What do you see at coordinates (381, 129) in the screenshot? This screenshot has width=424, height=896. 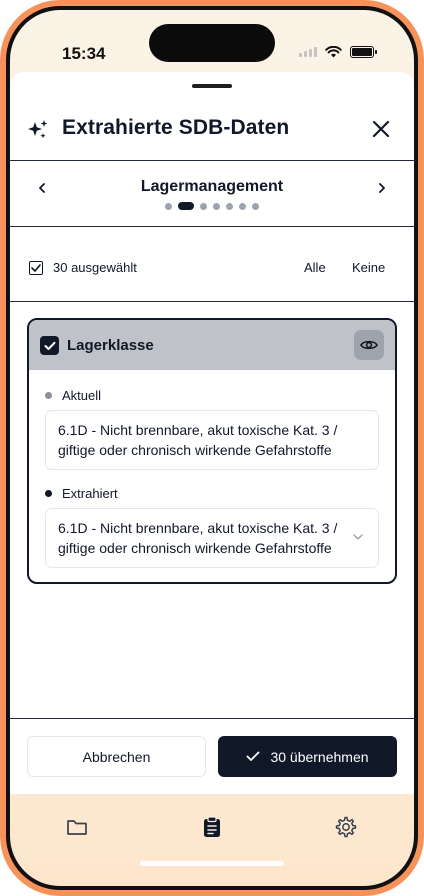 I see `close-icon` at bounding box center [381, 129].